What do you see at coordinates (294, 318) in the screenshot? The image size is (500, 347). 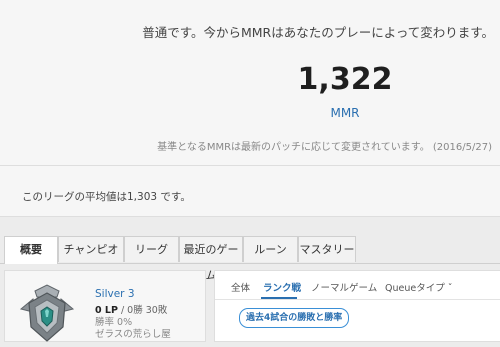 I see `recent-games-stats-button: 過去4試合の勝敗と勝率` at bounding box center [294, 318].